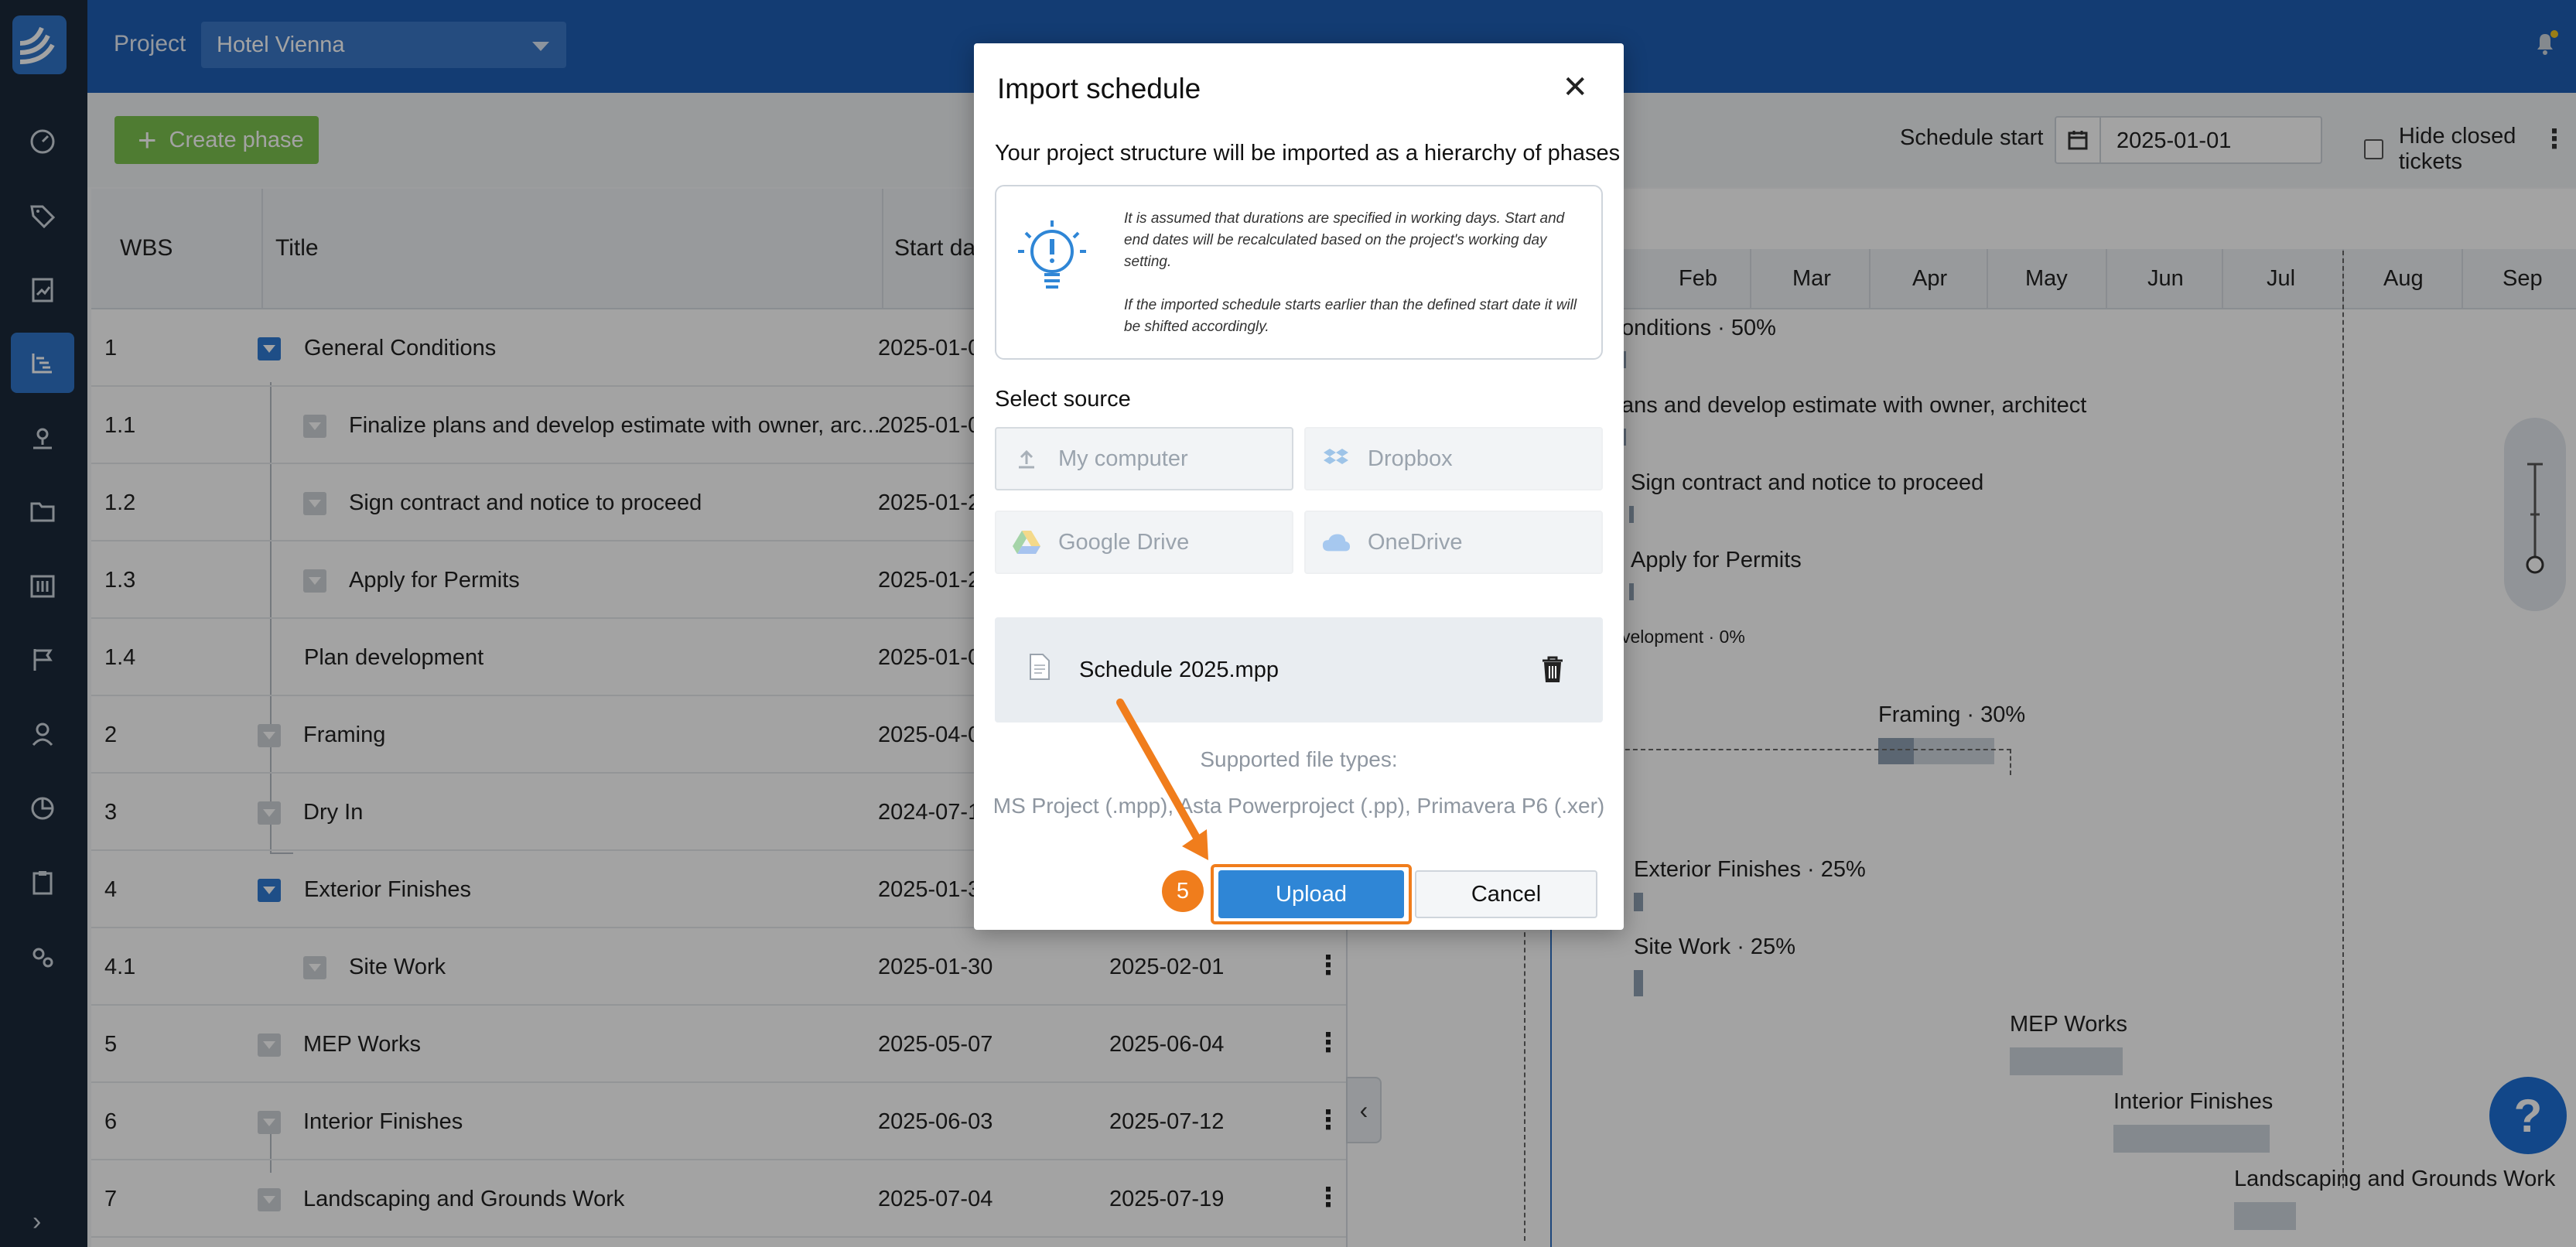  Describe the element at coordinates (1410, 458) in the screenshot. I see `source-label: Dropbox` at that location.